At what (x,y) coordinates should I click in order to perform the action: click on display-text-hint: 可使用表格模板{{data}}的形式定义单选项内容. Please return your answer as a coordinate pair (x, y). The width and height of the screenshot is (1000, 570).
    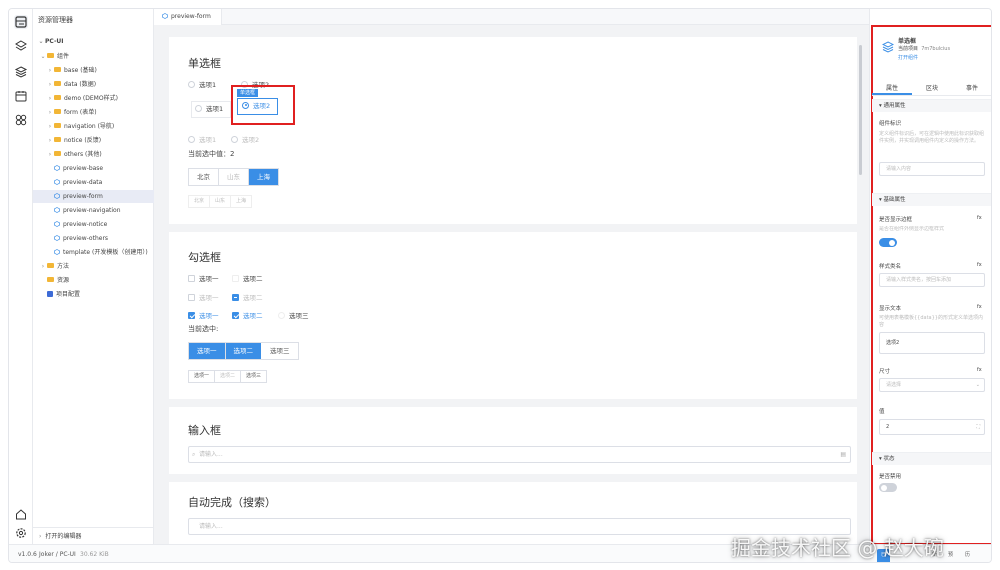
    Looking at the image, I should click on (931, 321).